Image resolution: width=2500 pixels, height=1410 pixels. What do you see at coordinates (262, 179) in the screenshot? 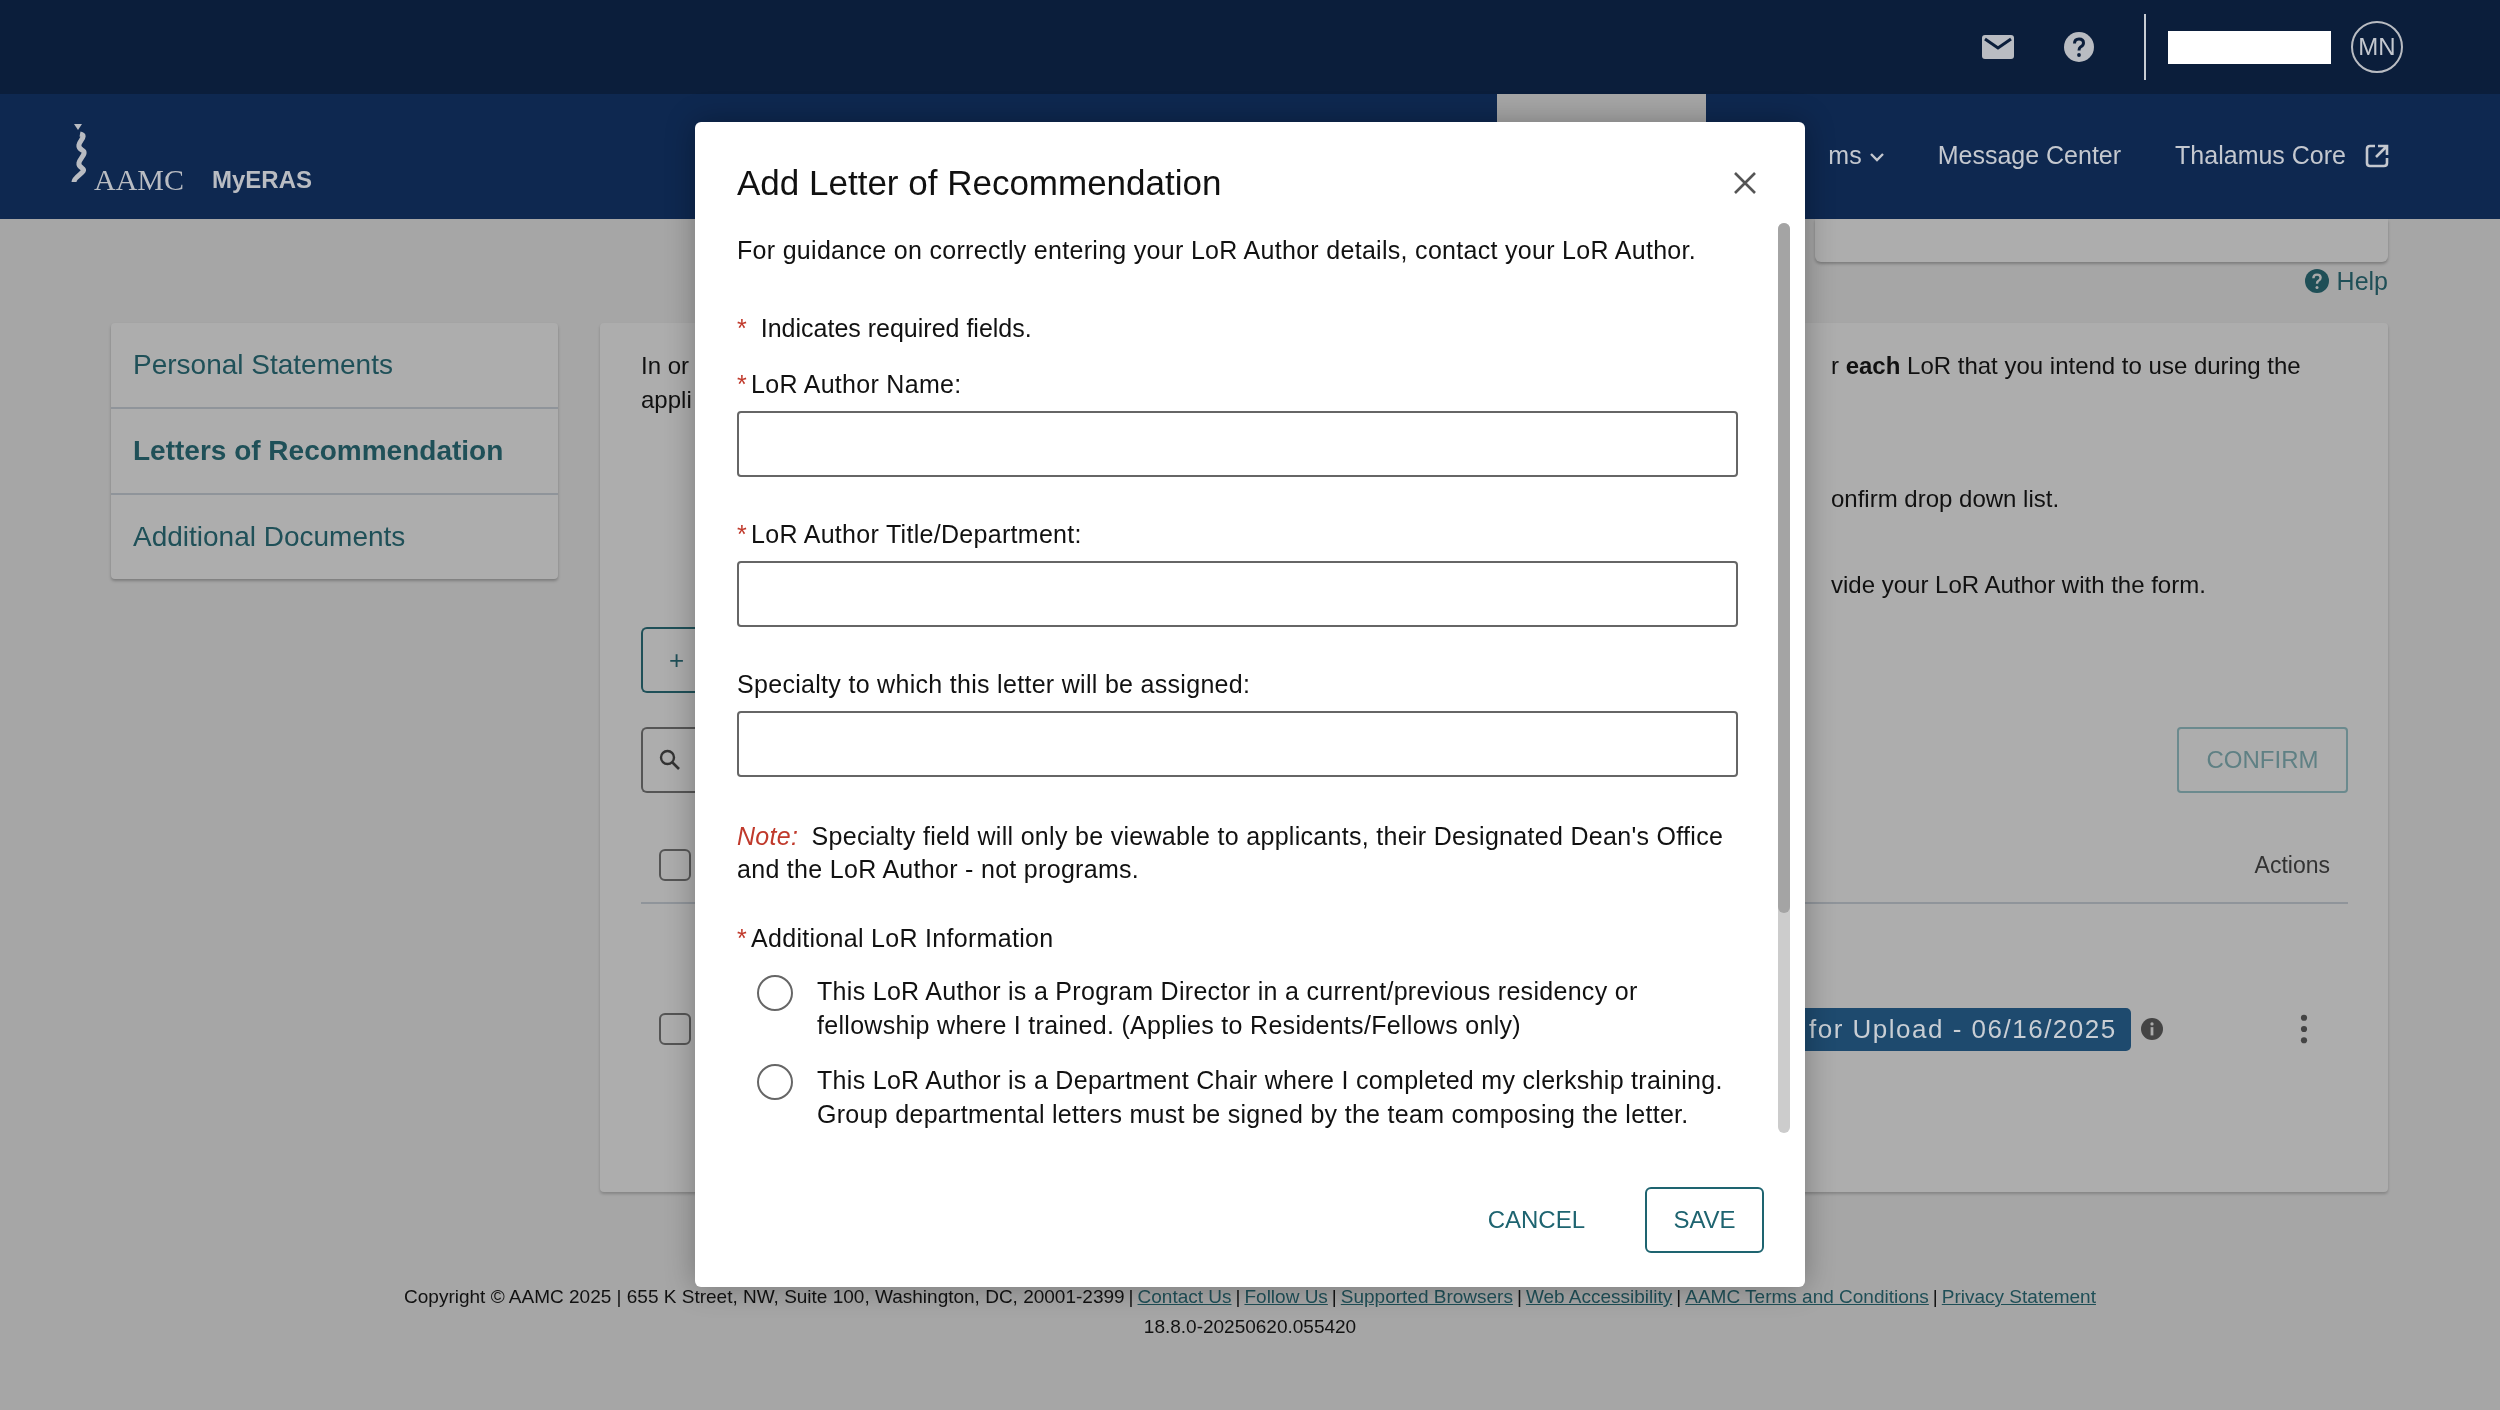
I see `app-name: MyERAS` at bounding box center [262, 179].